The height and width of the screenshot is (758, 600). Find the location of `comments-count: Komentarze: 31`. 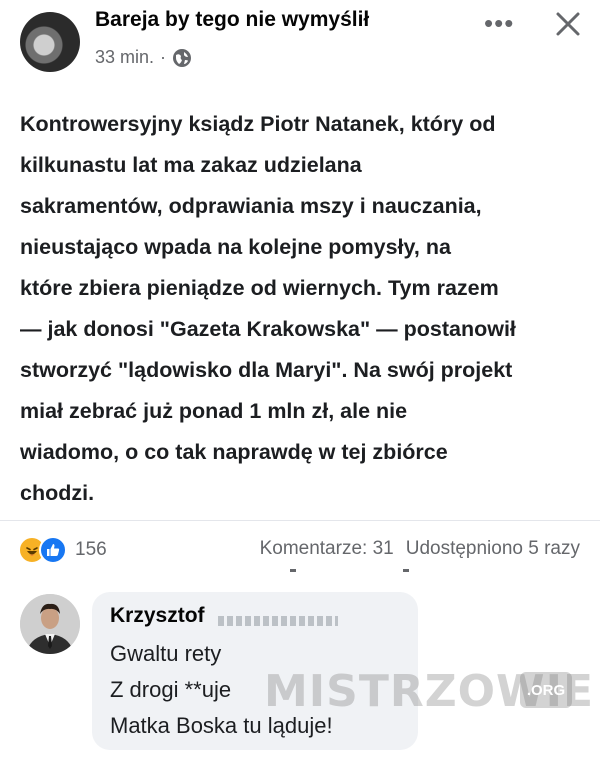

comments-count: Komentarze: 31 is located at coordinates (327, 549).